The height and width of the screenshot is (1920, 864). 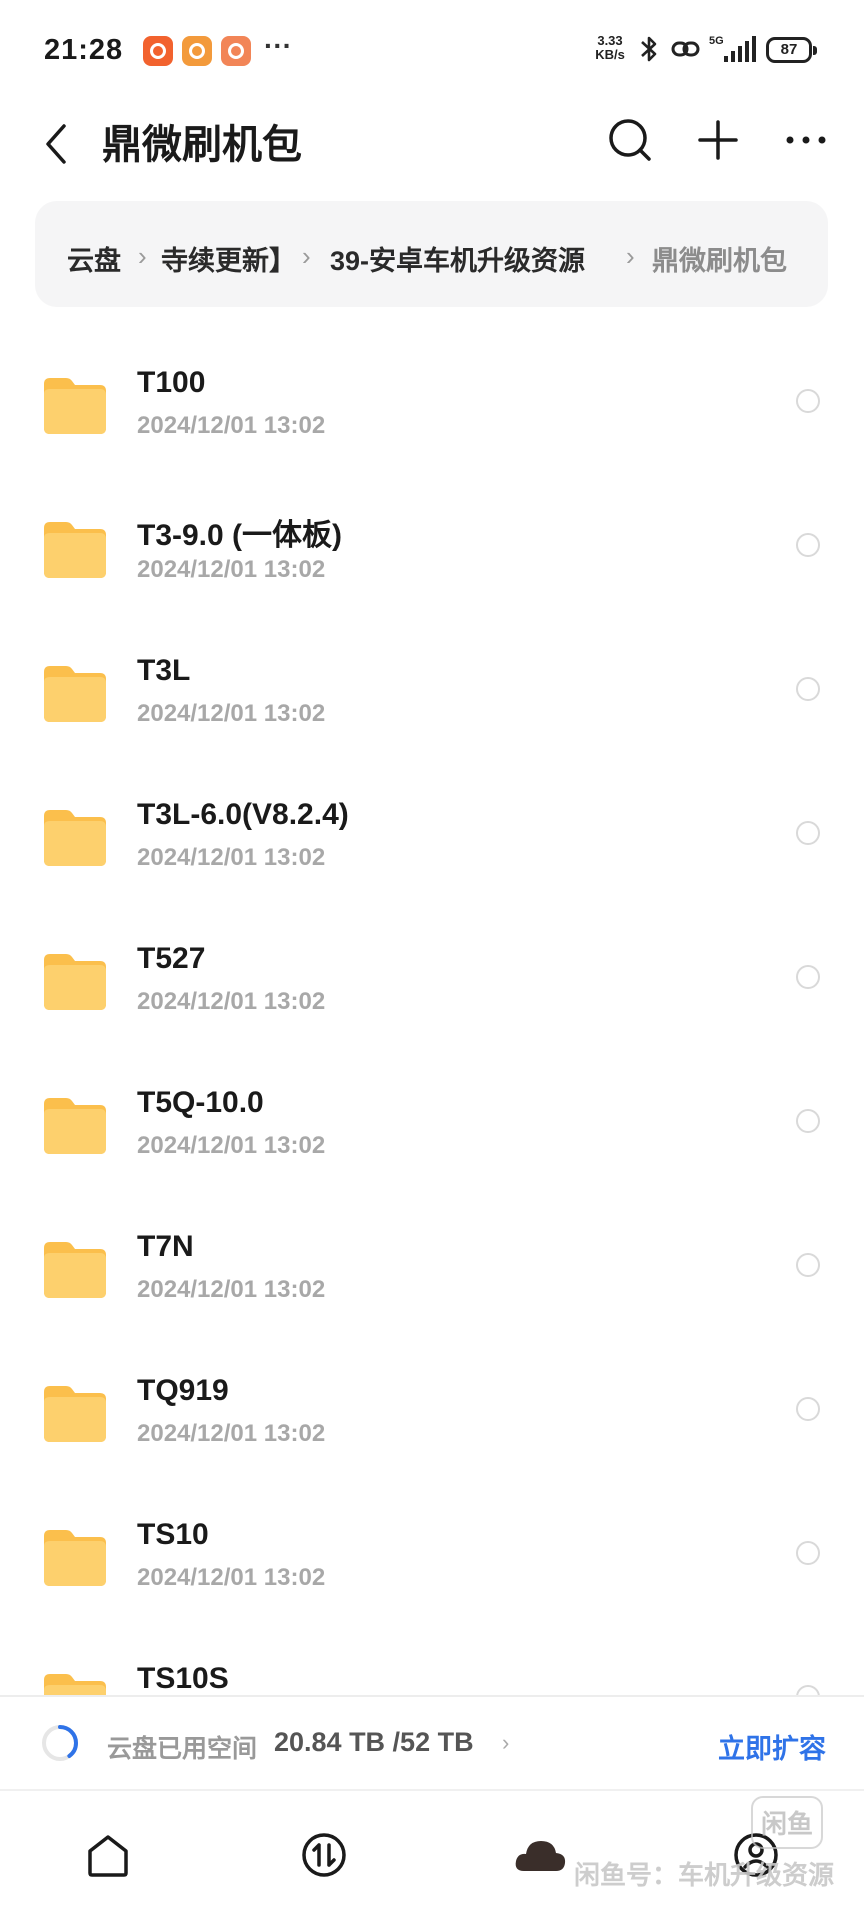 I want to click on back-icon, so click(x=56, y=144).